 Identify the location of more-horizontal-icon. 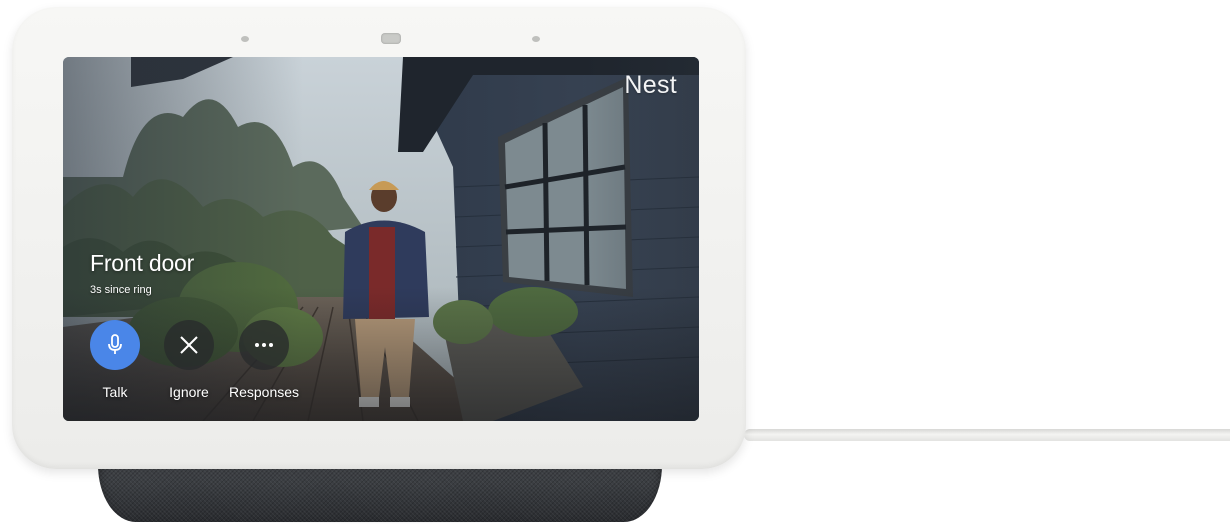
(264, 345).